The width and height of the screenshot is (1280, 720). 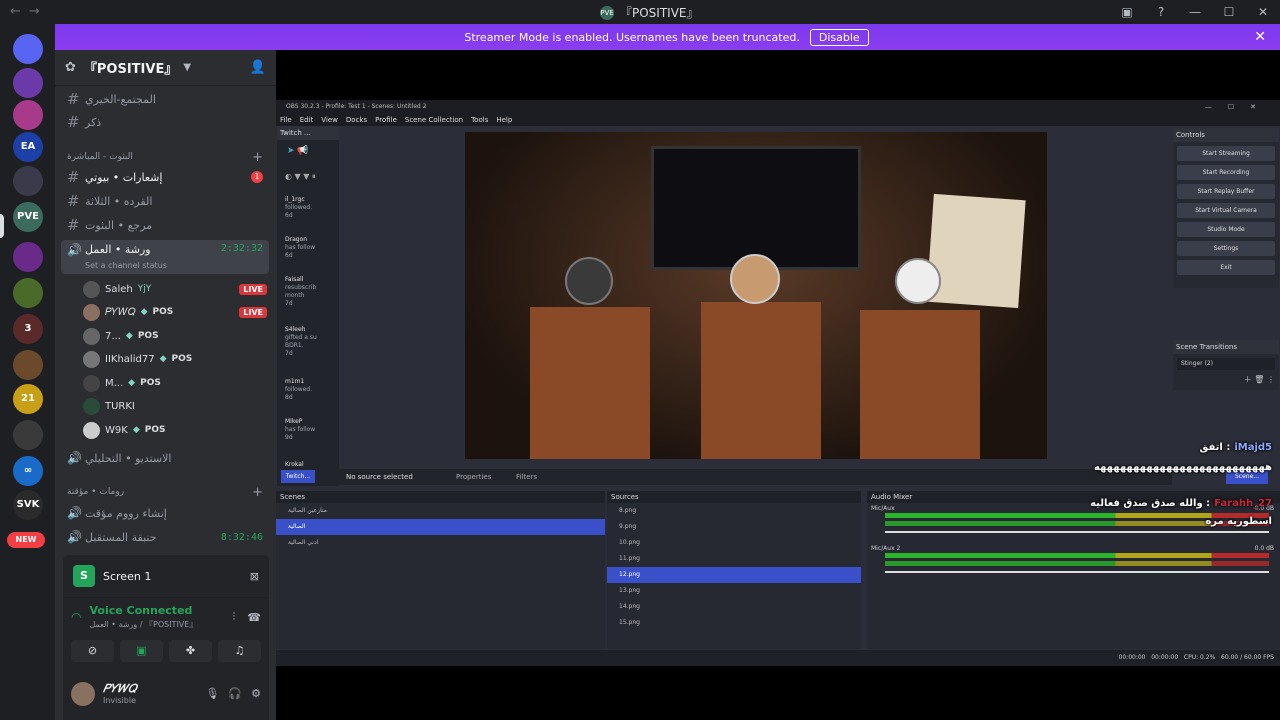 What do you see at coordinates (235, 693) in the screenshot?
I see `headphones-icon: 🎧` at bounding box center [235, 693].